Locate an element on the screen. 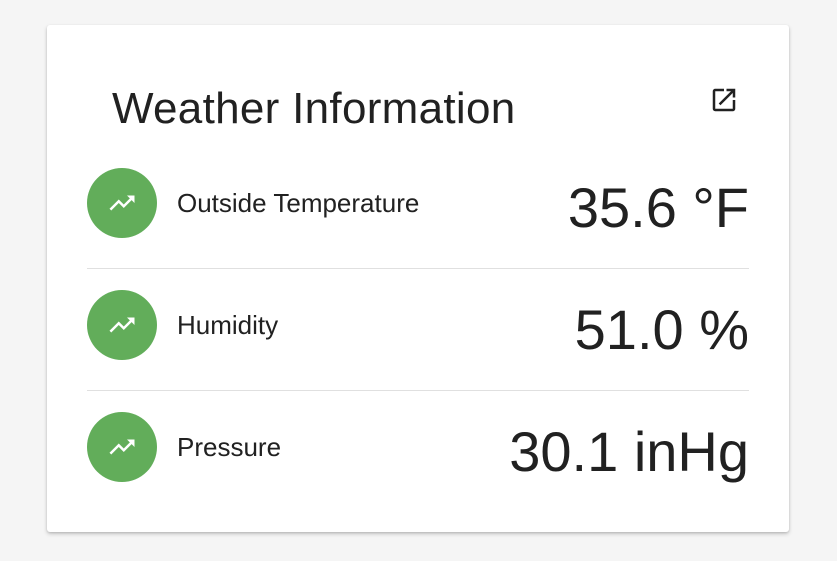  row-label: Outside Temperature is located at coordinates (298, 203).